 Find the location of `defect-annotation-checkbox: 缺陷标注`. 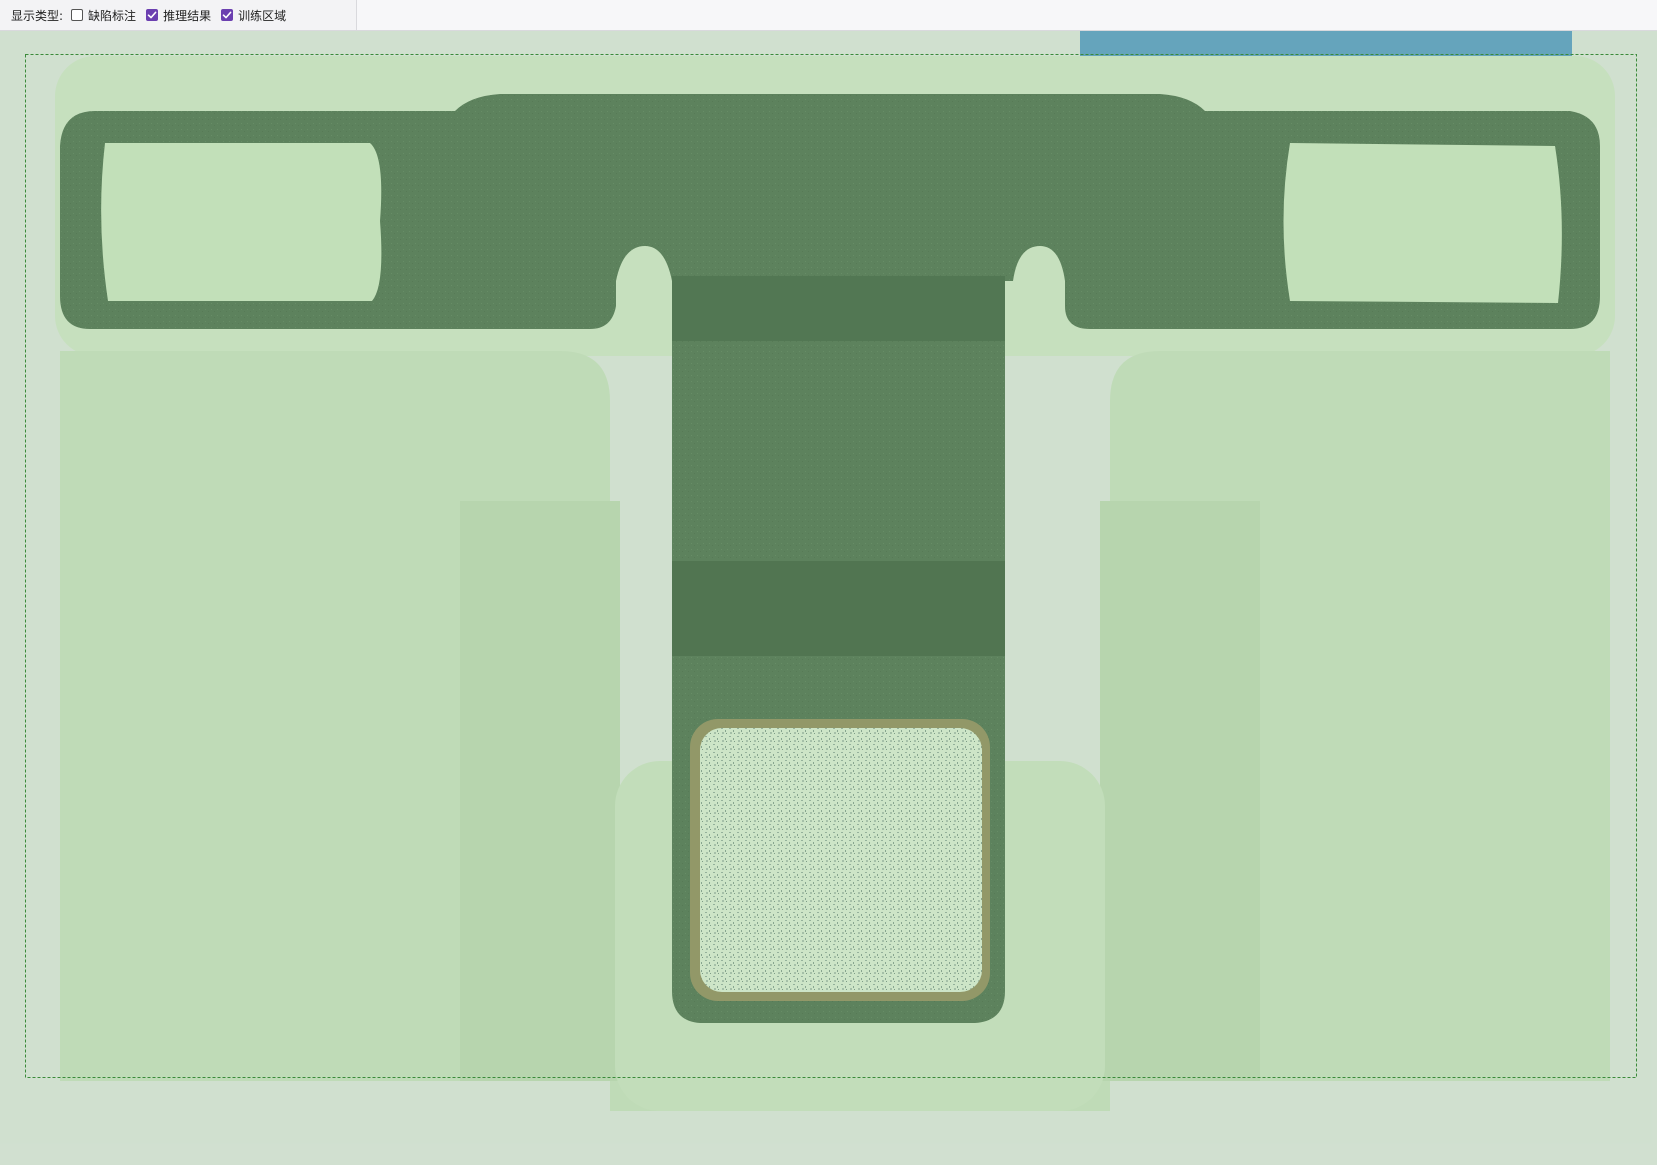

defect-annotation-checkbox: 缺陷标注 is located at coordinates (103, 15).